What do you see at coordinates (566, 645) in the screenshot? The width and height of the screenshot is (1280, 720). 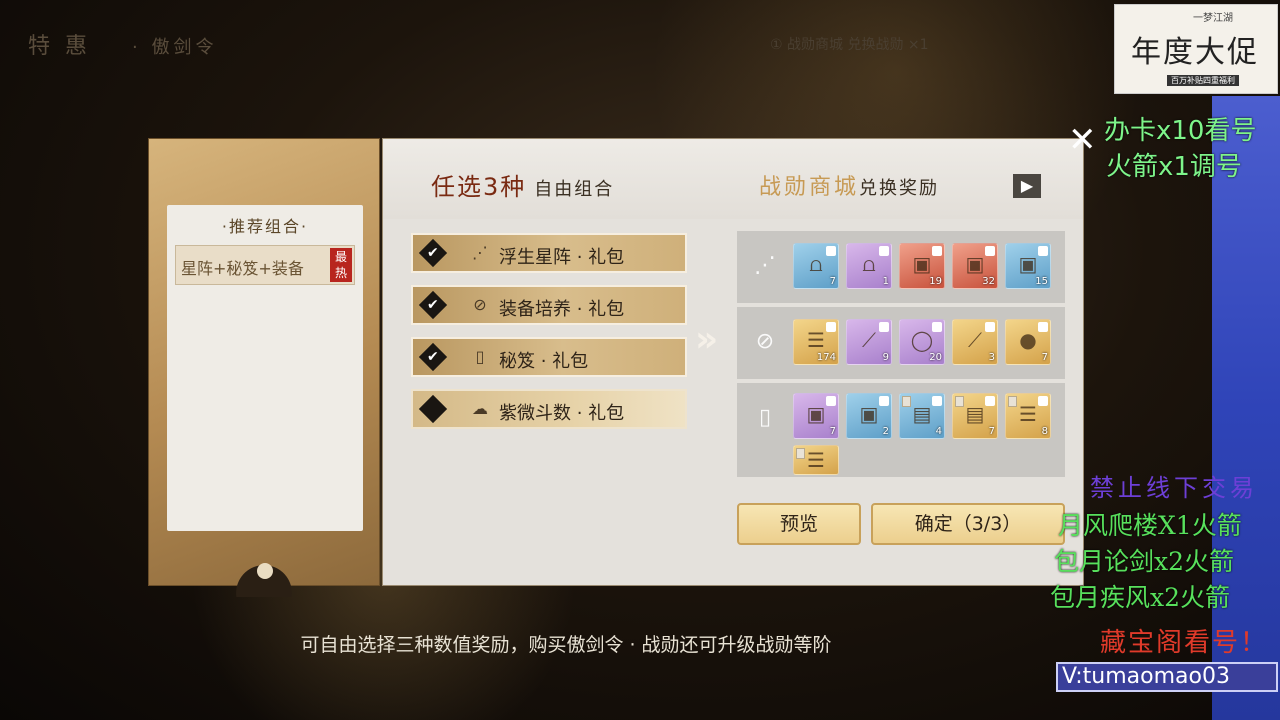 I see `caption-text: 可自由选择三种数值奖励，购买傲剑令 · 战勋还可升级战勋等阶` at bounding box center [566, 645].